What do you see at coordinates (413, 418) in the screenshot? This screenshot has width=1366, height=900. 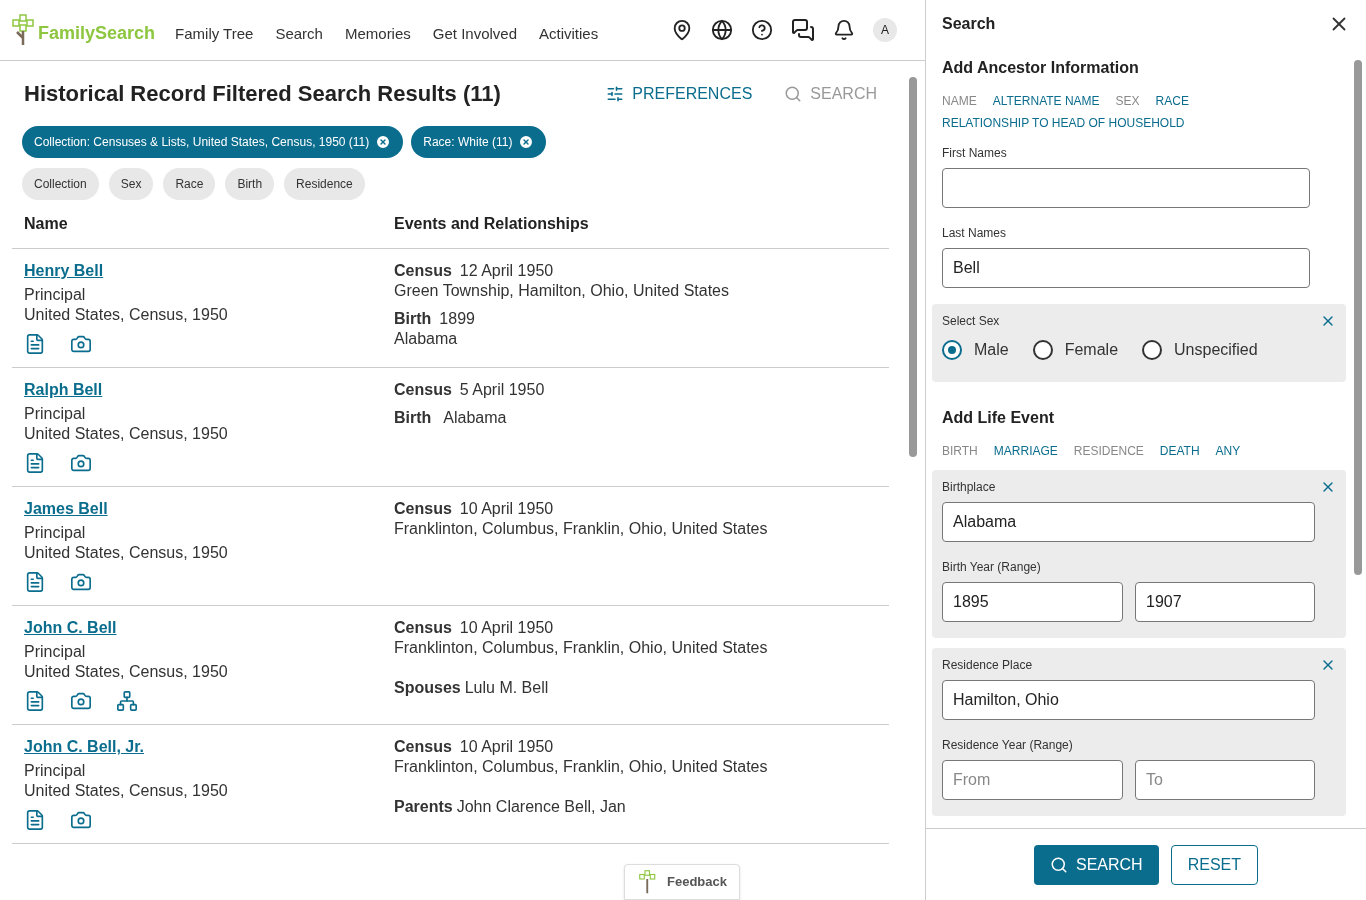 I see `event-type: Birth` at bounding box center [413, 418].